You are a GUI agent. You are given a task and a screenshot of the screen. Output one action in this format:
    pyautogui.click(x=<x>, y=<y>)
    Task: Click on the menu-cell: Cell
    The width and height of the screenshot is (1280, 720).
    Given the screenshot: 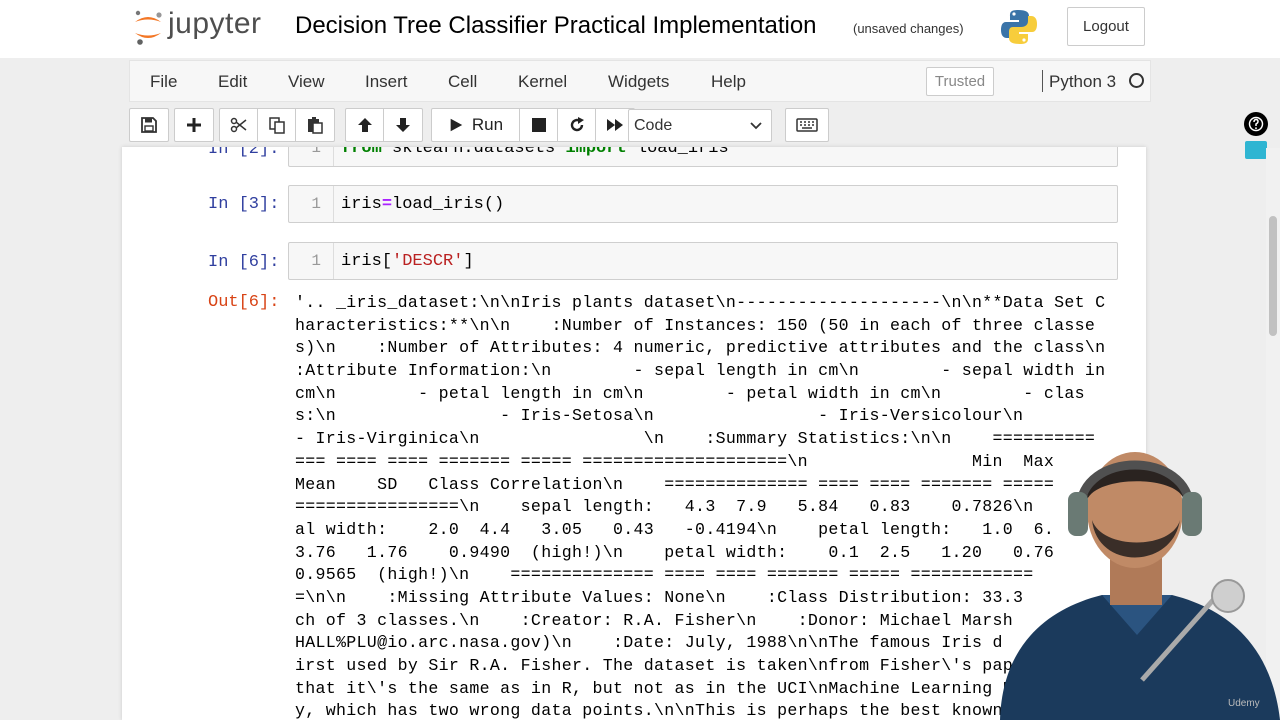 What is the action you would take?
    pyautogui.click(x=462, y=82)
    